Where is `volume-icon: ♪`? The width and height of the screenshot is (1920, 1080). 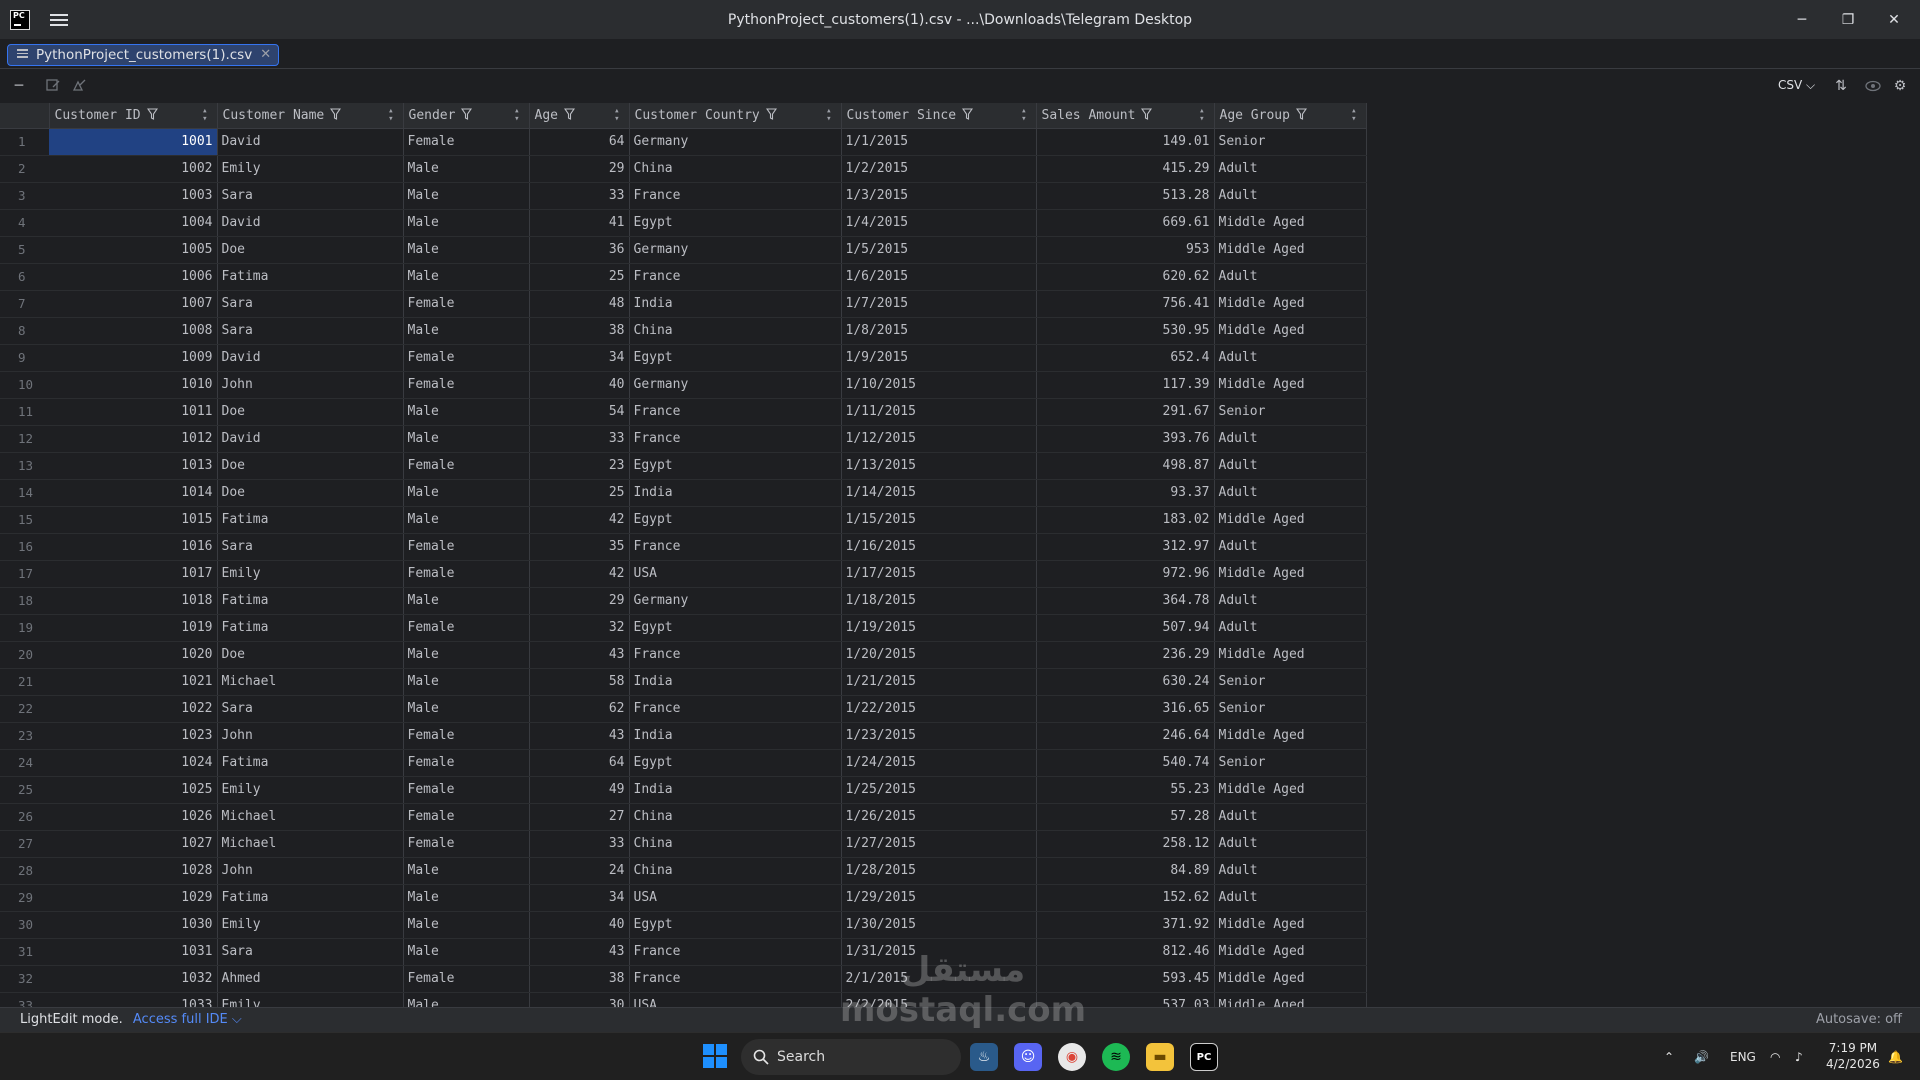
volume-icon: ♪ is located at coordinates (1799, 1056).